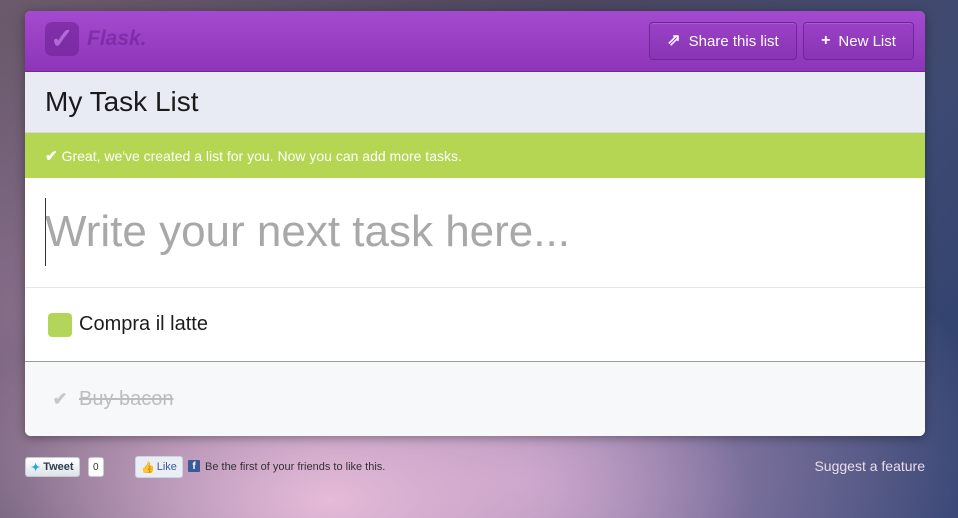 This screenshot has height=518, width=958. What do you see at coordinates (96, 467) in the screenshot?
I see `tweet-count: 0` at bounding box center [96, 467].